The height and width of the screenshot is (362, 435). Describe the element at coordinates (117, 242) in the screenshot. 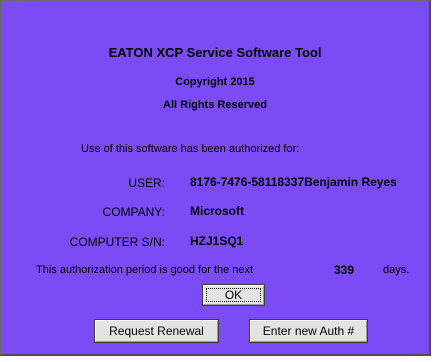

I see `computer-sn-label: COMPUTER S/N:` at that location.